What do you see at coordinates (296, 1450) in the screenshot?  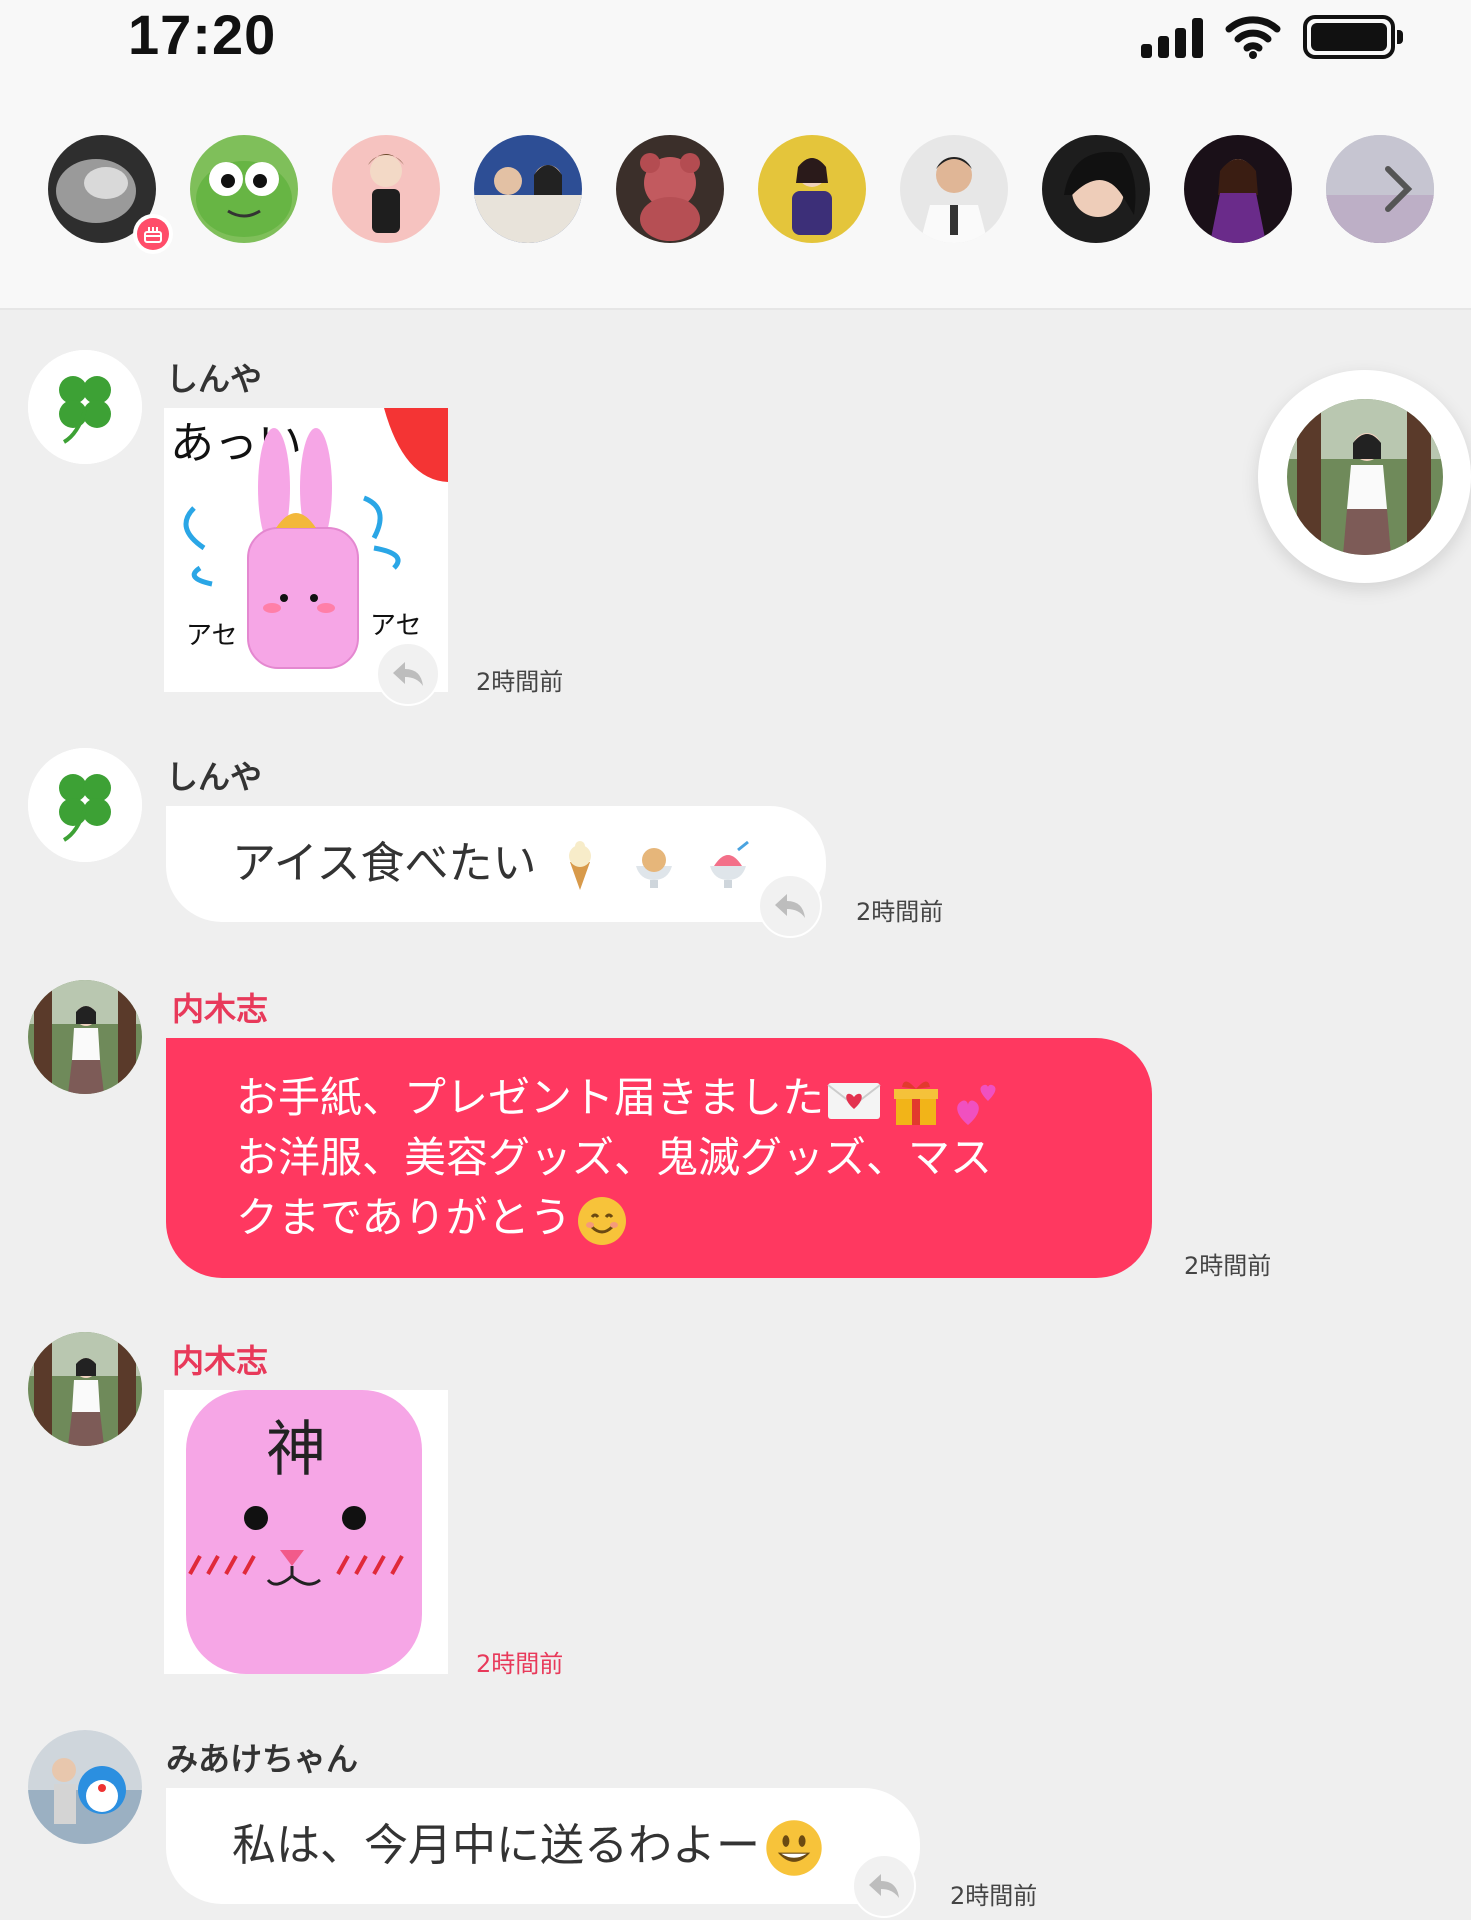 I see `sticker-text: 神` at bounding box center [296, 1450].